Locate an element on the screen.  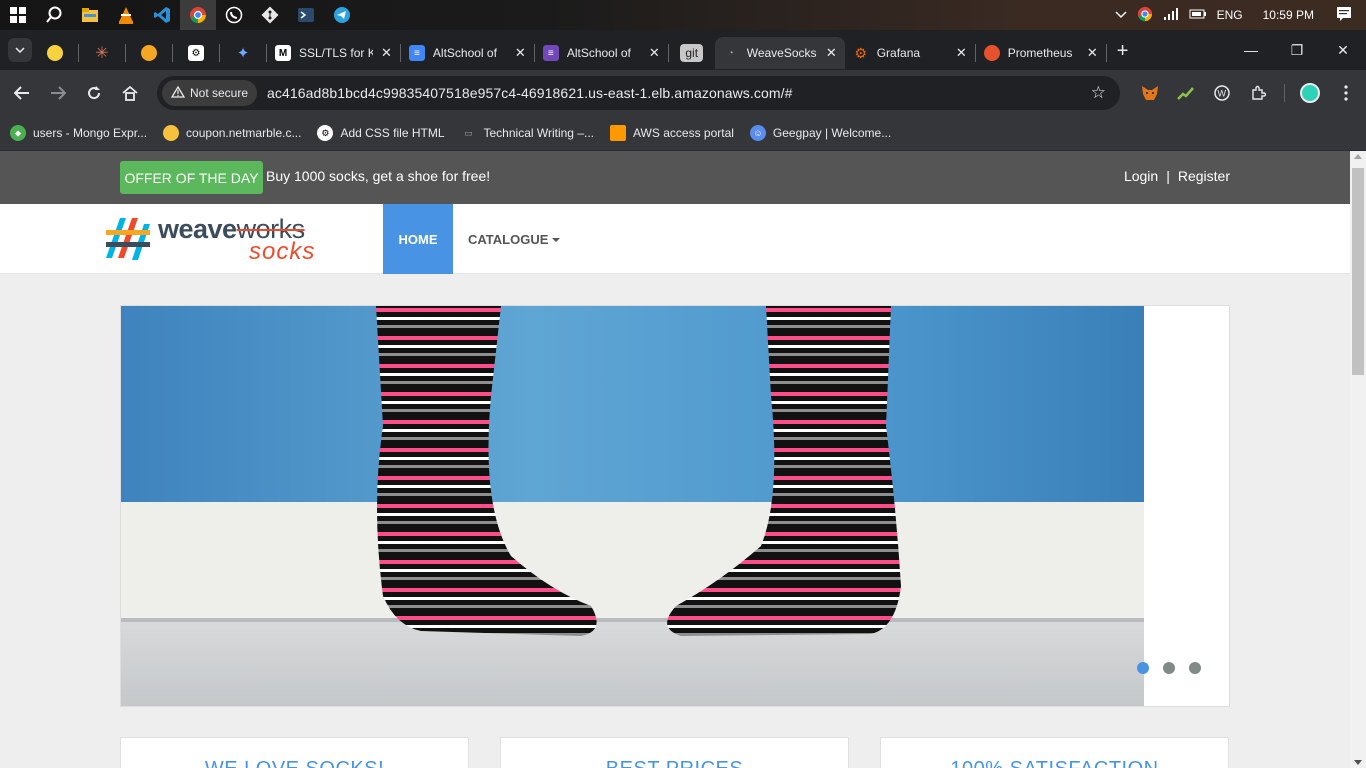
tab-search-button is located at coordinates (20, 50).